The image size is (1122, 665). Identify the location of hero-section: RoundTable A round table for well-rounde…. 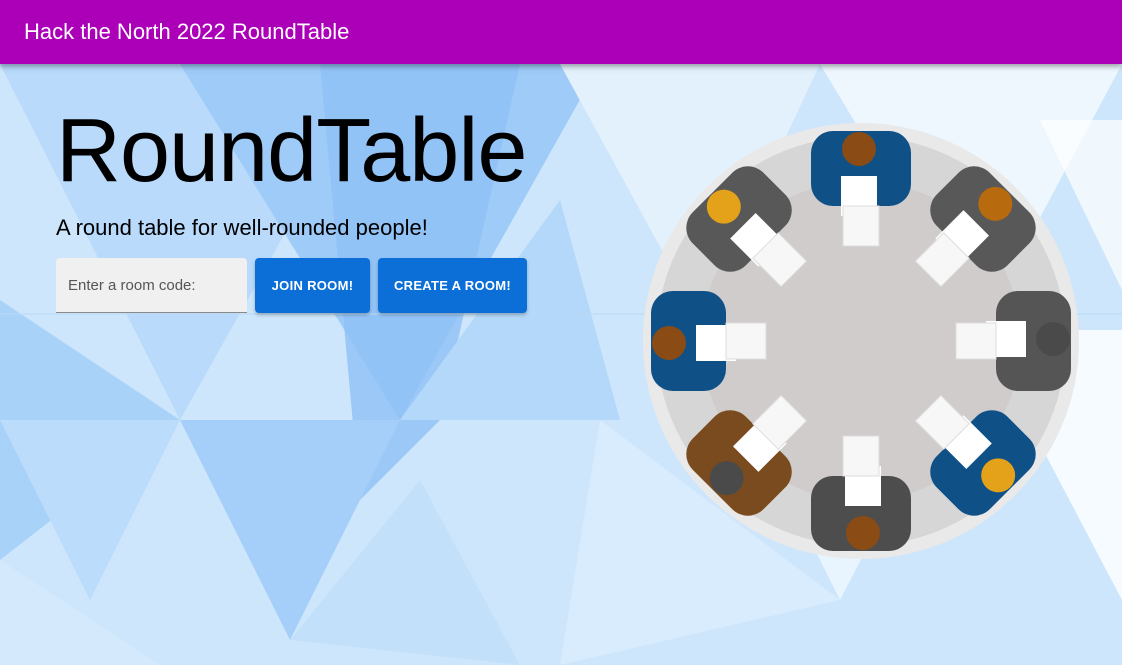
(291, 168).